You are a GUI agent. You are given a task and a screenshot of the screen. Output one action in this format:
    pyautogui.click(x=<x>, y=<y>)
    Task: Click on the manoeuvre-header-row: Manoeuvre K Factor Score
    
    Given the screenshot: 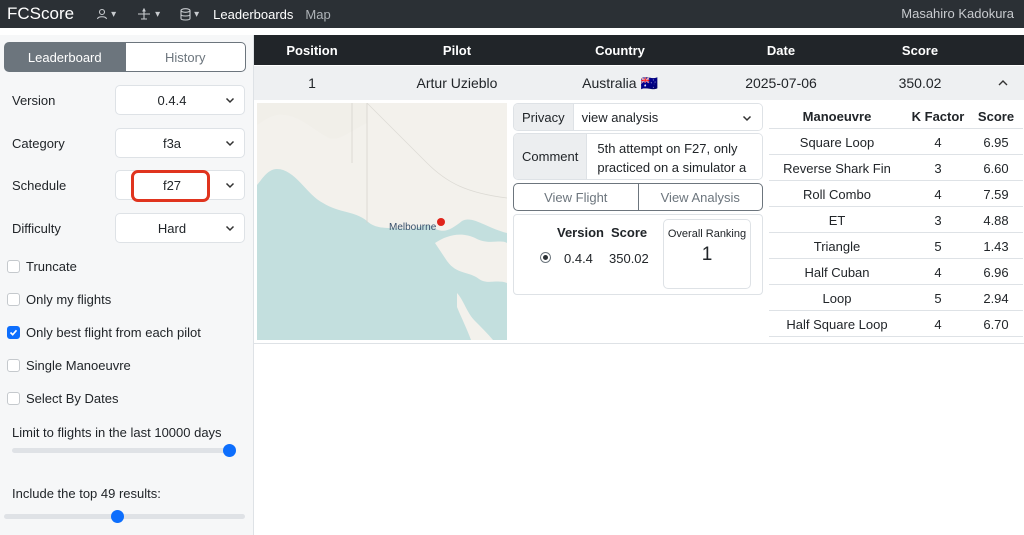 What is the action you would take?
    pyautogui.click(x=896, y=116)
    